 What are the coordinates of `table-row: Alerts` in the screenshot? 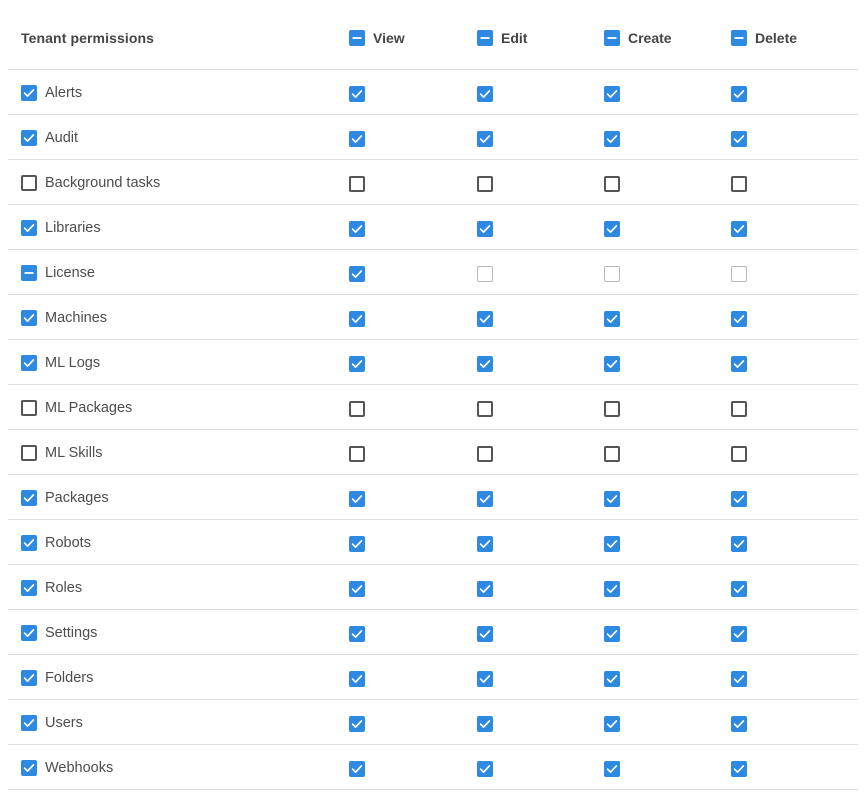 It's located at (433, 92).